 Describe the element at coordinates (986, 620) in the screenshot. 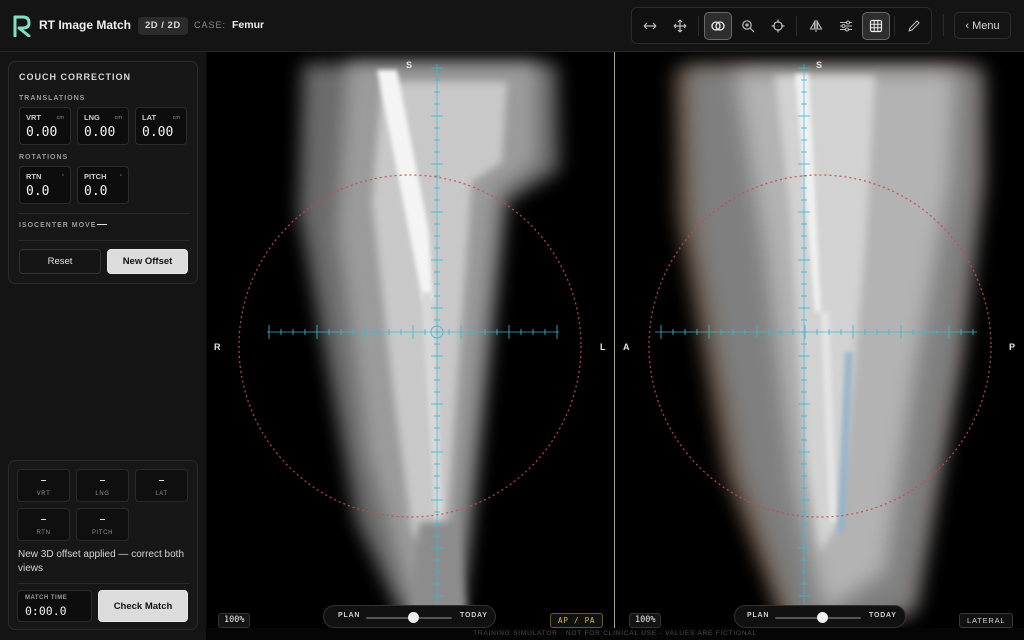

I see `view-tag-lateral: LATERAL` at that location.